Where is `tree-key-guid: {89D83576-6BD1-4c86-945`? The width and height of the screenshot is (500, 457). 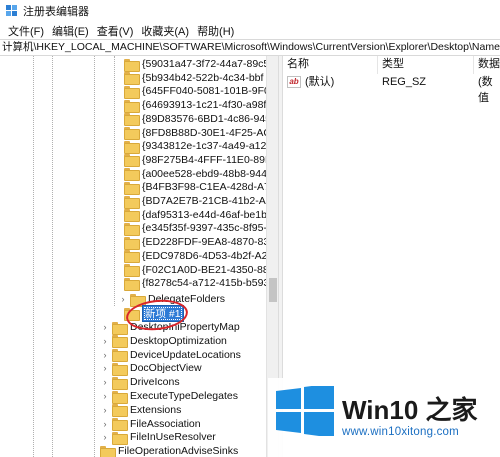 tree-key-guid: {89D83576-6BD1-4c86-945 is located at coordinates (198, 119).